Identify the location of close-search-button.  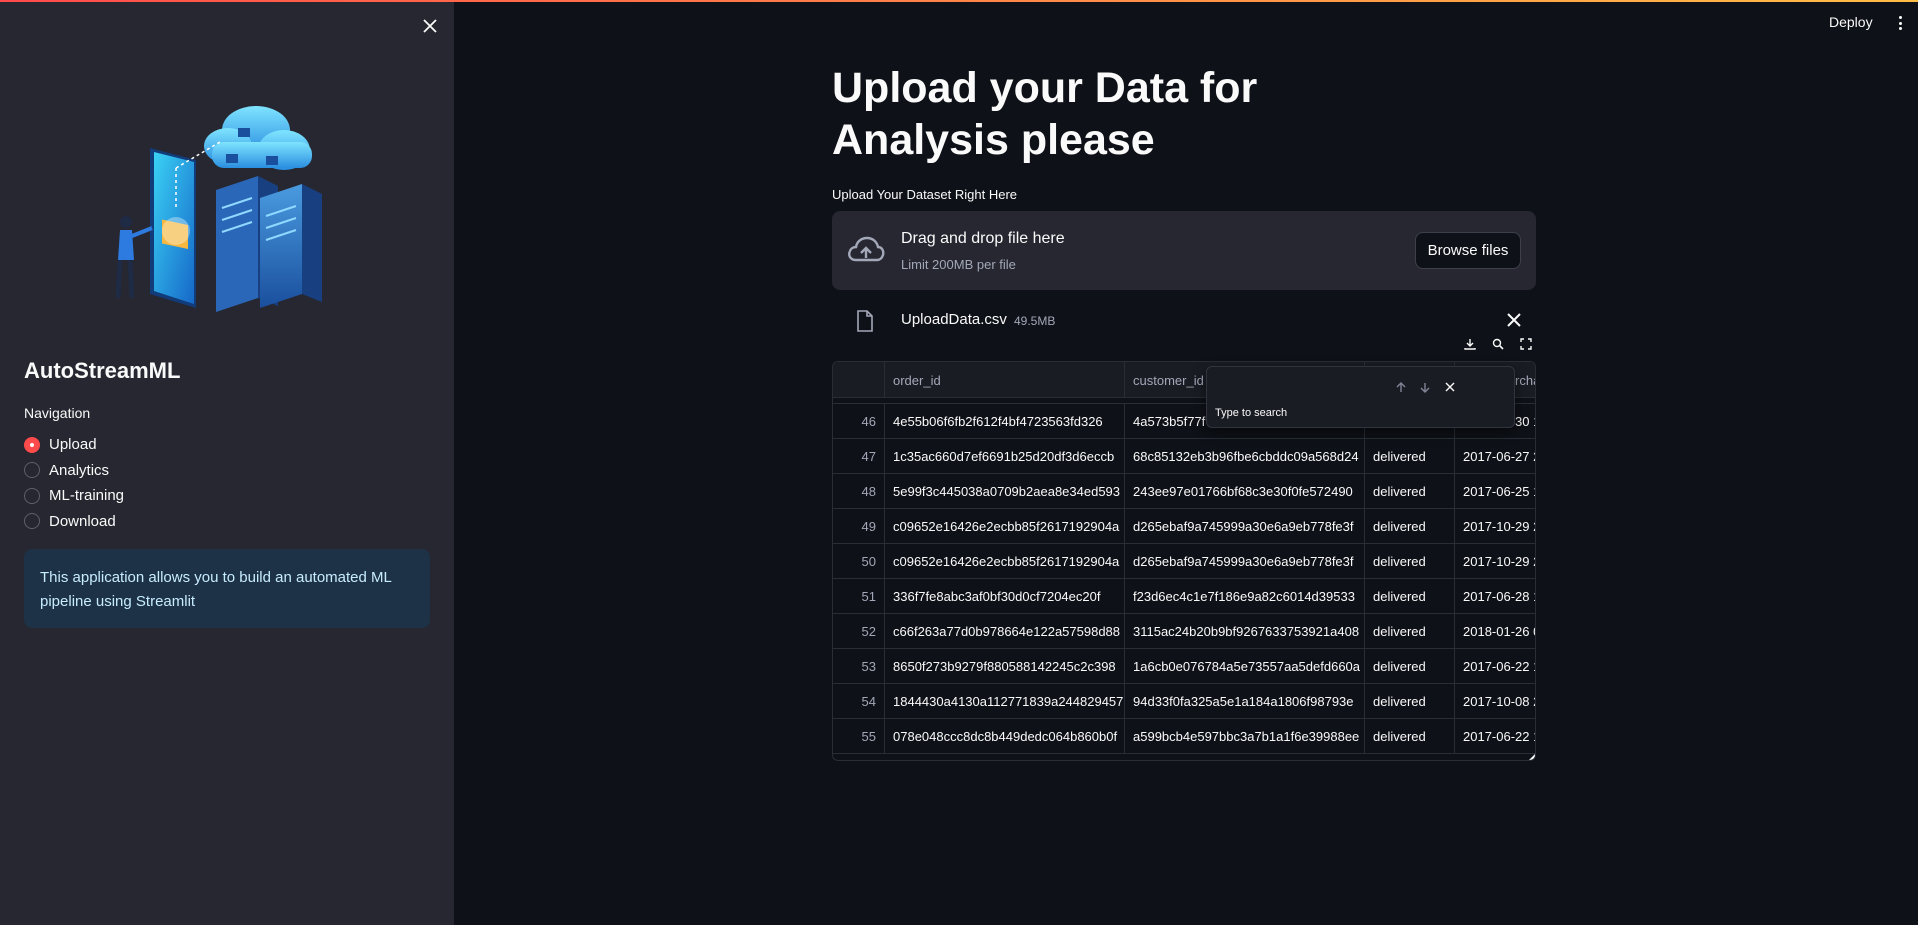
(1450, 387).